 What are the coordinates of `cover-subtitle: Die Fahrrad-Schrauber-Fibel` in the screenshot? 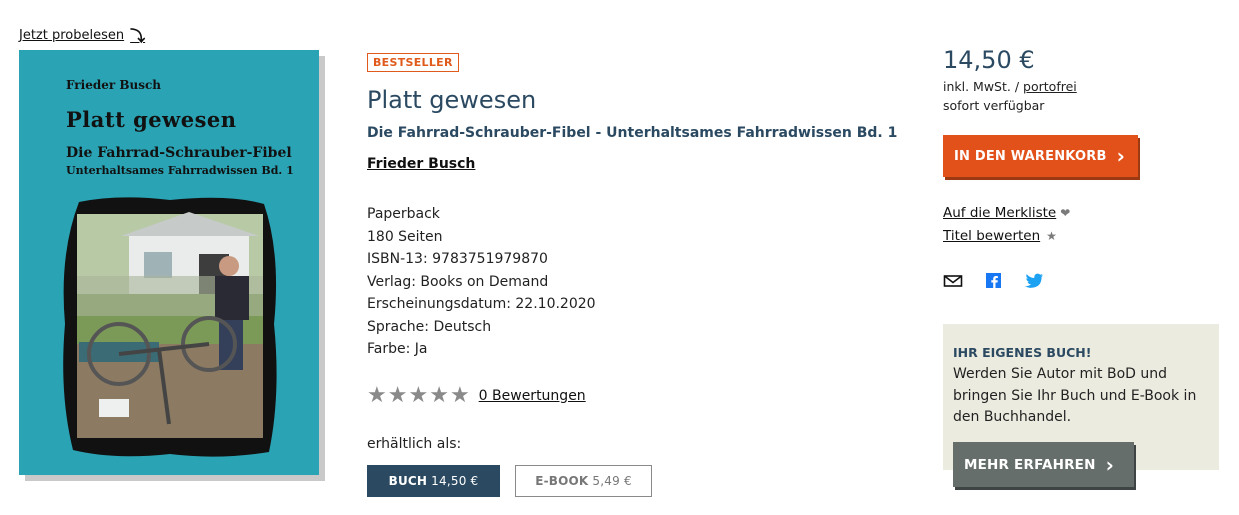 It's located at (179, 153).